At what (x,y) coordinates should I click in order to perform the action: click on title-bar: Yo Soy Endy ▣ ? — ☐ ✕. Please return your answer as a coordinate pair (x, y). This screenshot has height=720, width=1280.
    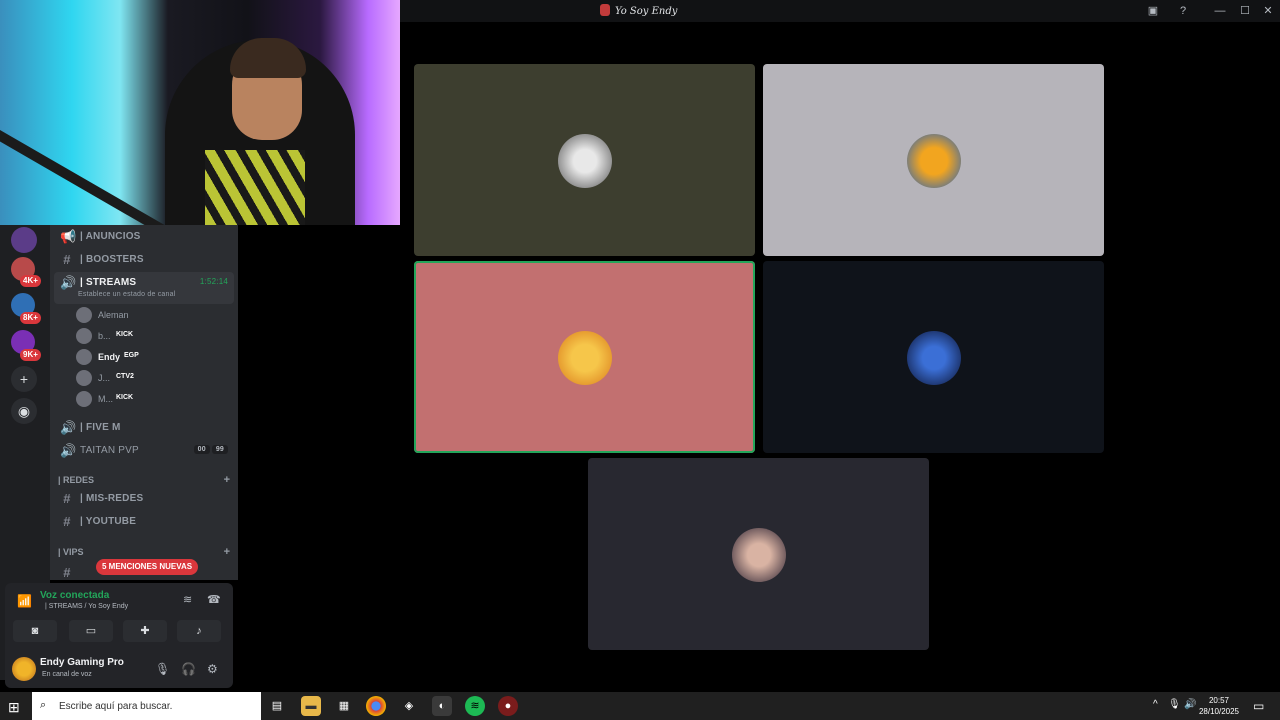
    Looking at the image, I should click on (840, 11).